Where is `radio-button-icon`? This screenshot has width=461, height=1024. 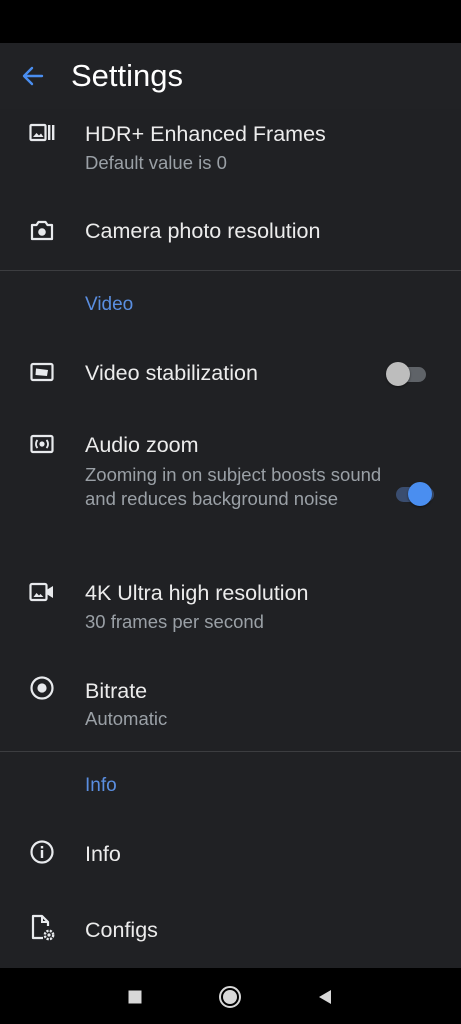 radio-button-icon is located at coordinates (42, 688).